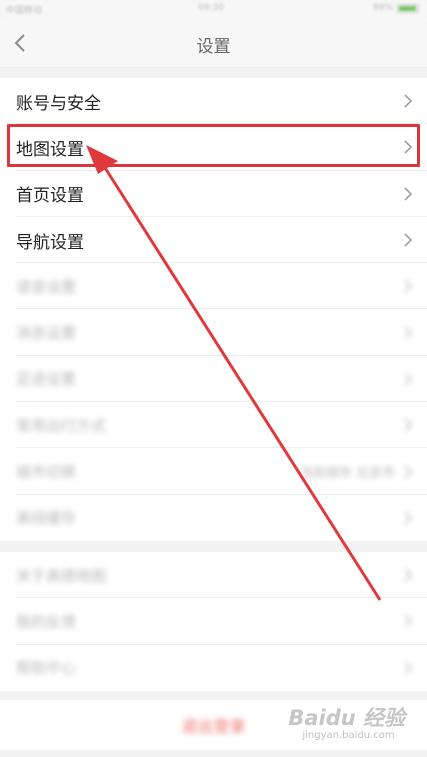  I want to click on settings-item-label: 导航设置, so click(50, 242).